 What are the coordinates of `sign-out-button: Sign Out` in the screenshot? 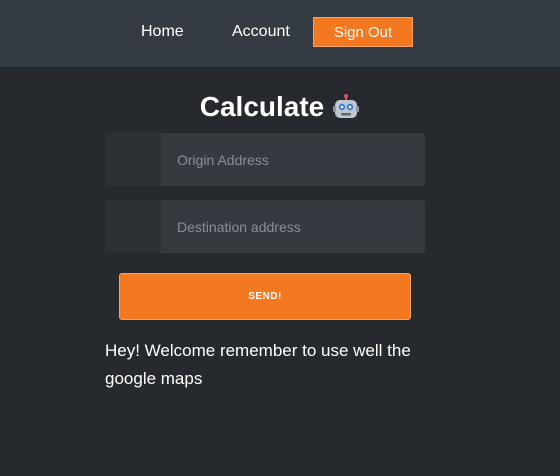 It's located at (363, 32).